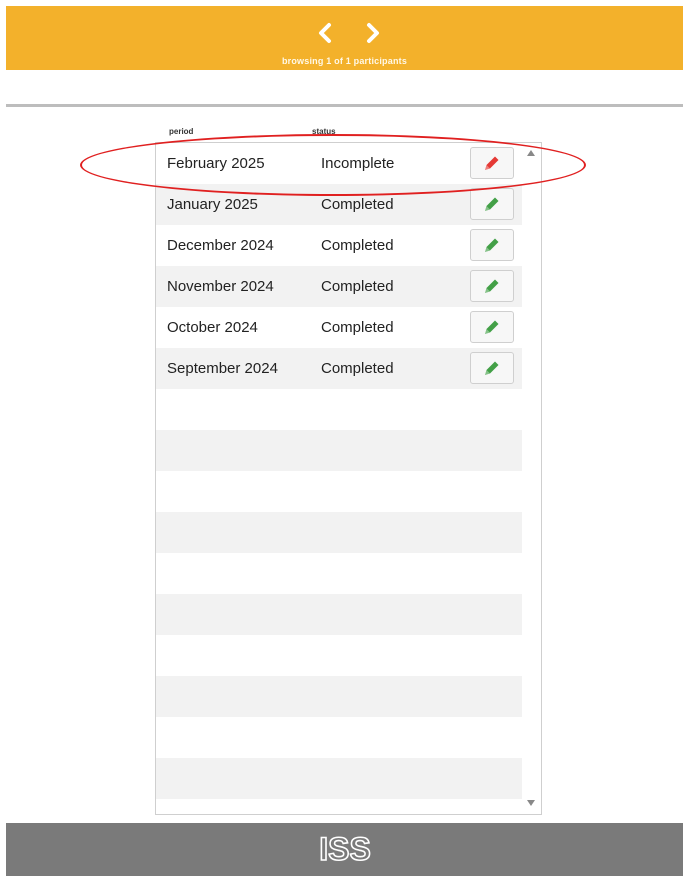 The width and height of the screenshot is (683, 876). I want to click on scroll-up-arrow, so click(531, 153).